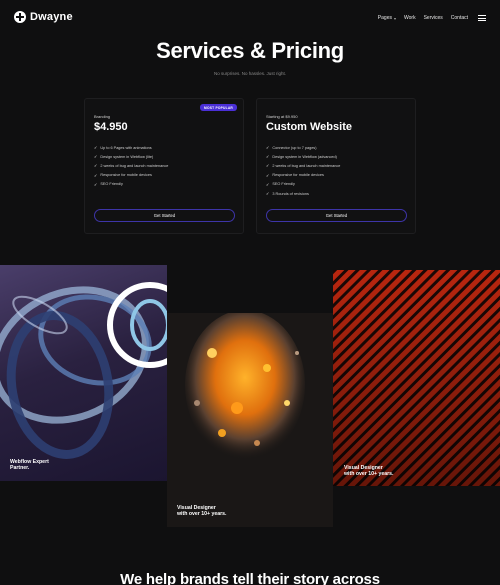 The height and width of the screenshot is (585, 500). Describe the element at coordinates (416, 378) in the screenshot. I see `striped-pattern-image` at that location.